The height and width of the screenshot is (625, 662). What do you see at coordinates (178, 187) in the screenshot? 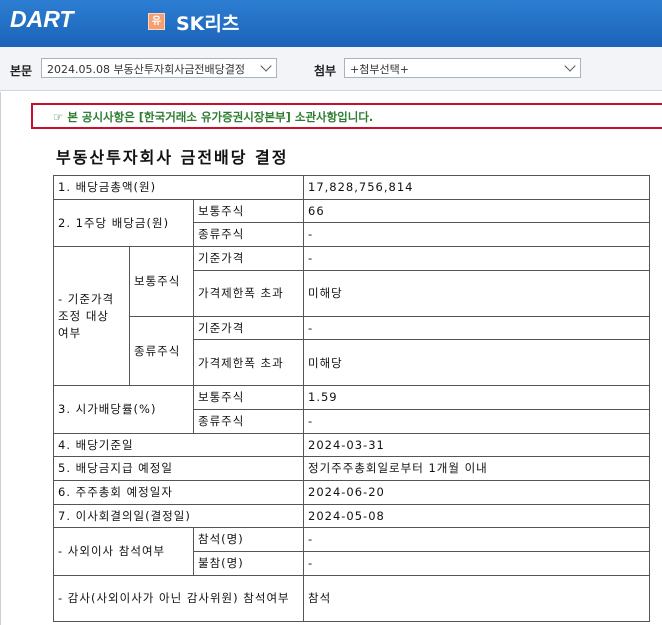
I see `table-cell-label: 1. 배당금총액(원)` at bounding box center [178, 187].